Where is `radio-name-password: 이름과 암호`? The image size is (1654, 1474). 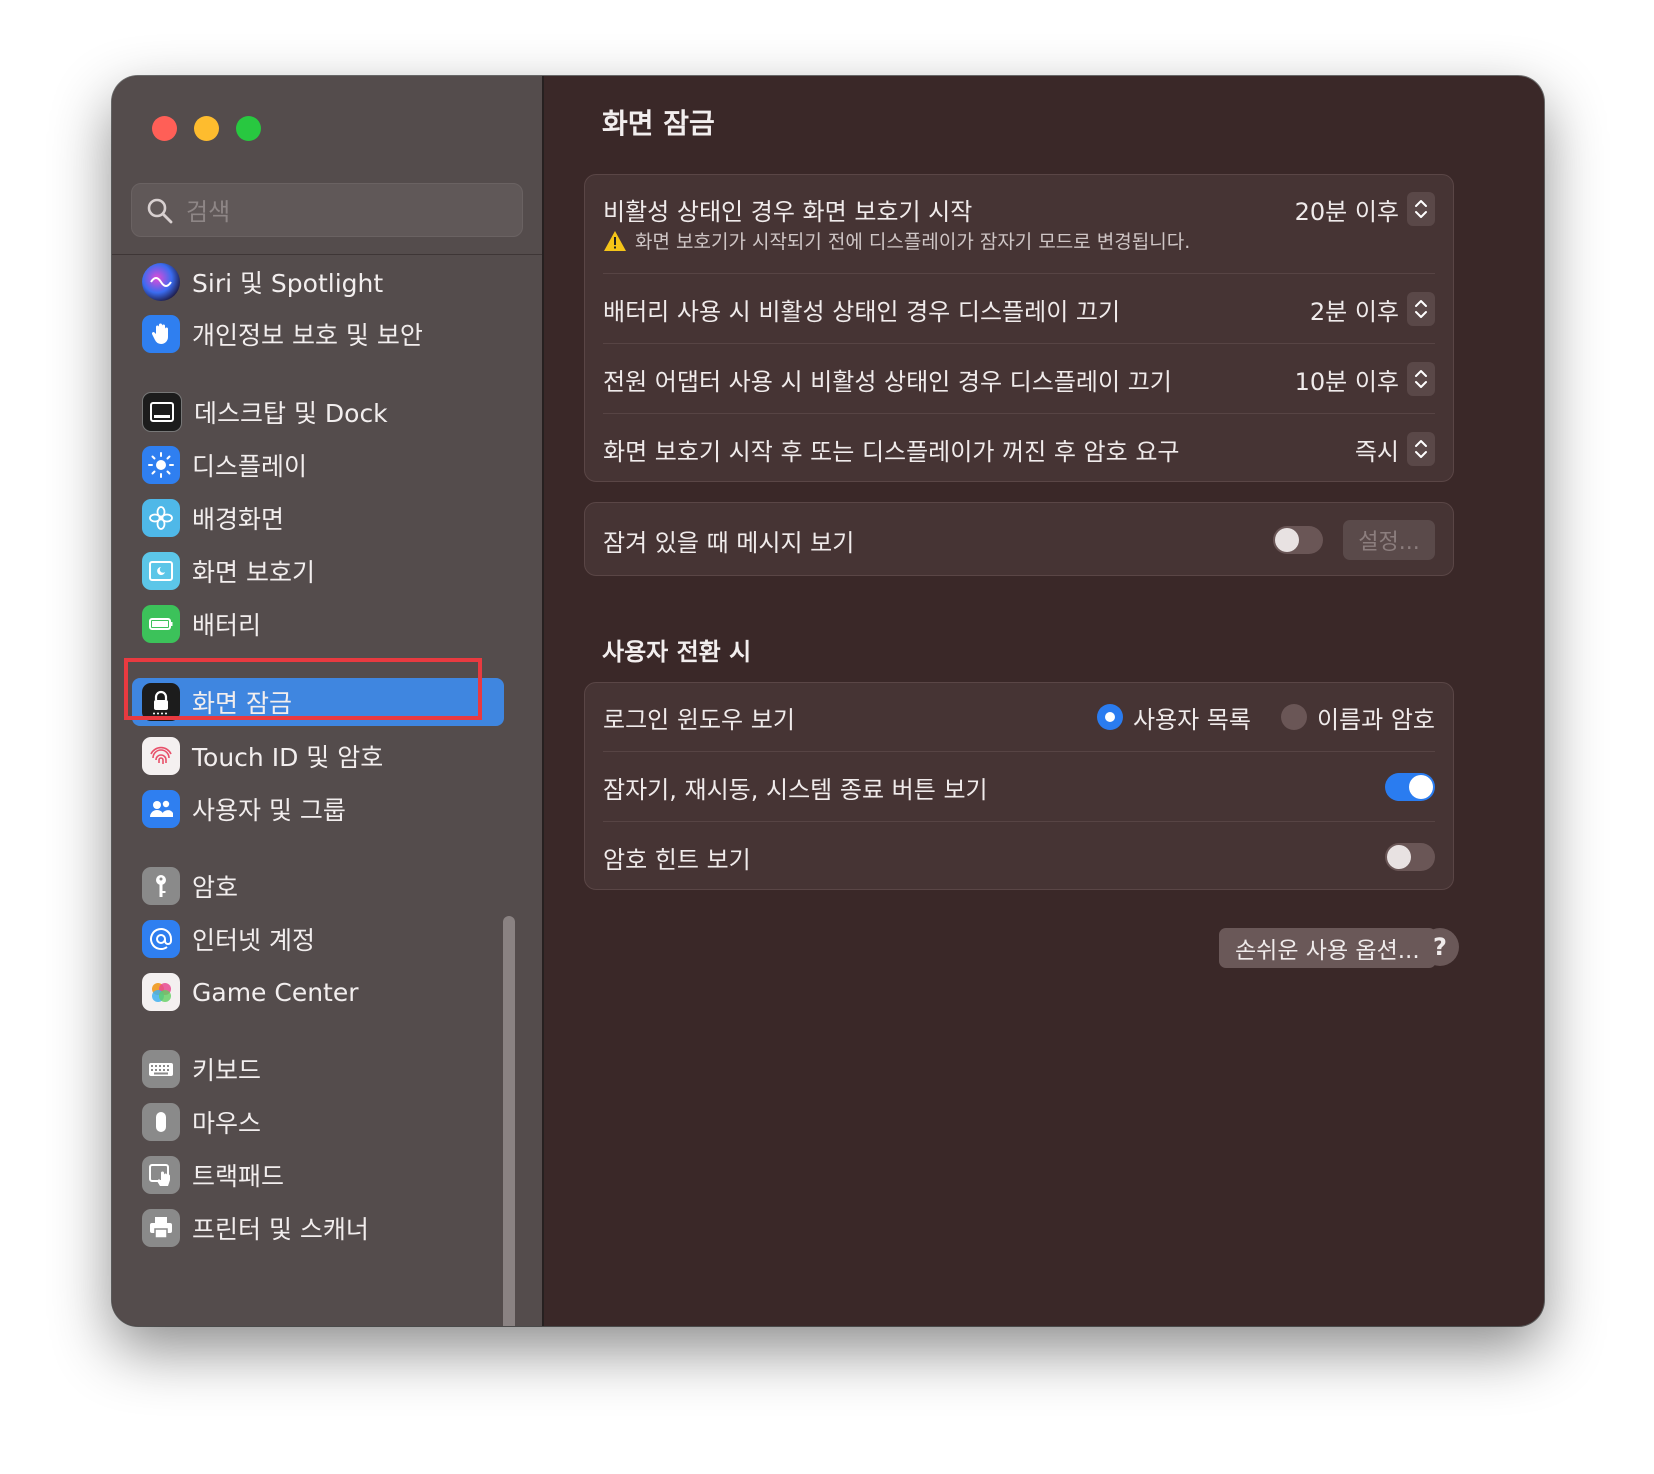 radio-name-password: 이름과 암호 is located at coordinates (1357, 717).